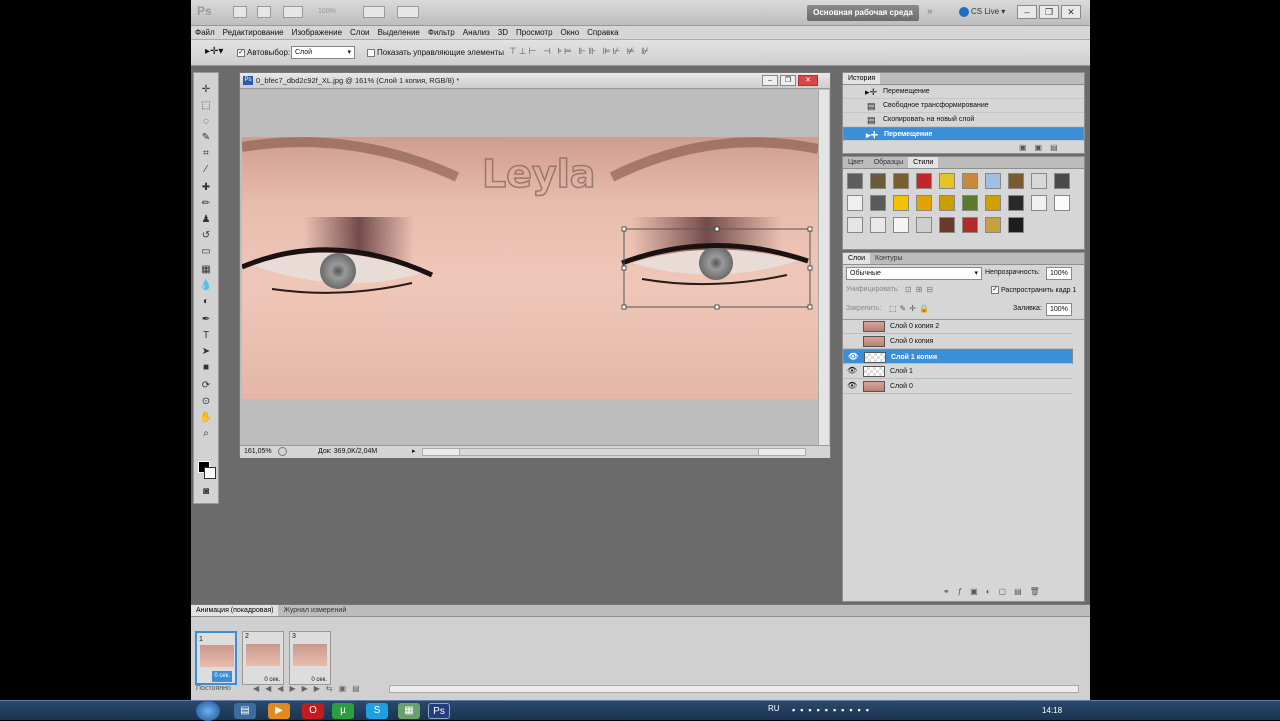 This screenshot has height=721, width=1280. What do you see at coordinates (210, 473) in the screenshot?
I see `background-color-swatch` at bounding box center [210, 473].